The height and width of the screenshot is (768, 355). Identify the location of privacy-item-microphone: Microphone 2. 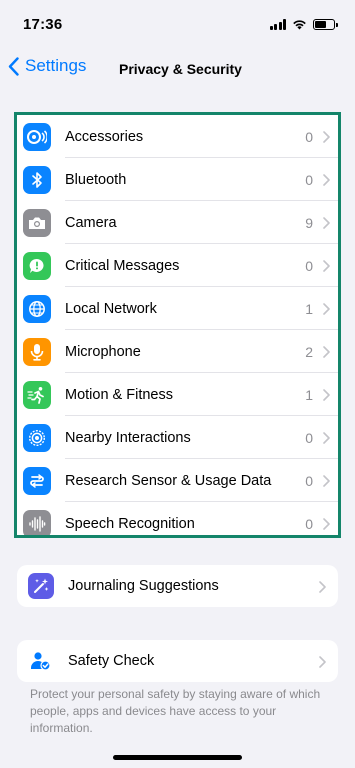
(177, 351).